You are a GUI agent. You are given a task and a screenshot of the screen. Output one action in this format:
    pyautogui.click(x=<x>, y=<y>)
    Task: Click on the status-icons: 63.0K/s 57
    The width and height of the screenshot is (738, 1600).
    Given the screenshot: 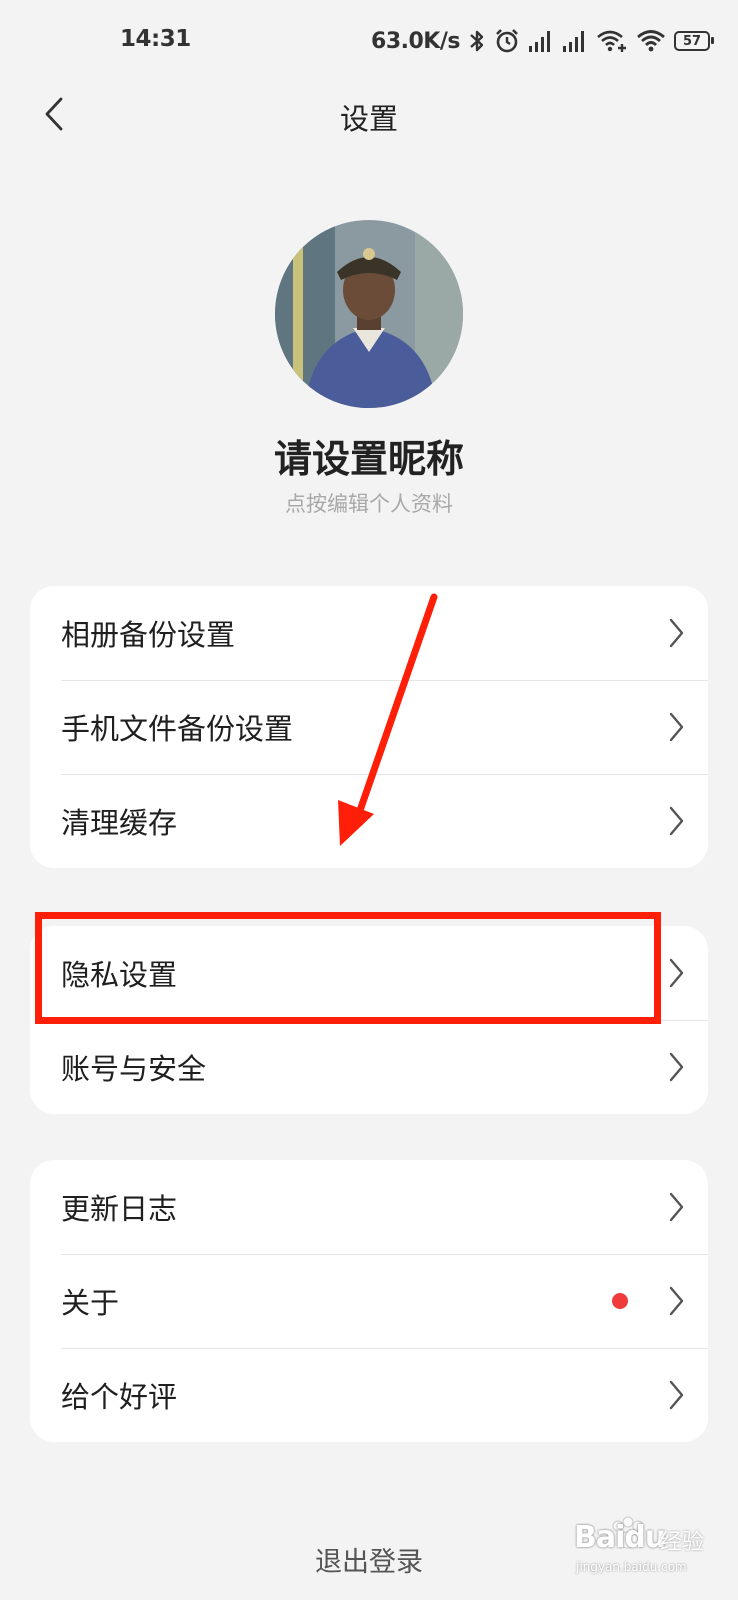 What is the action you would take?
    pyautogui.click(x=542, y=41)
    